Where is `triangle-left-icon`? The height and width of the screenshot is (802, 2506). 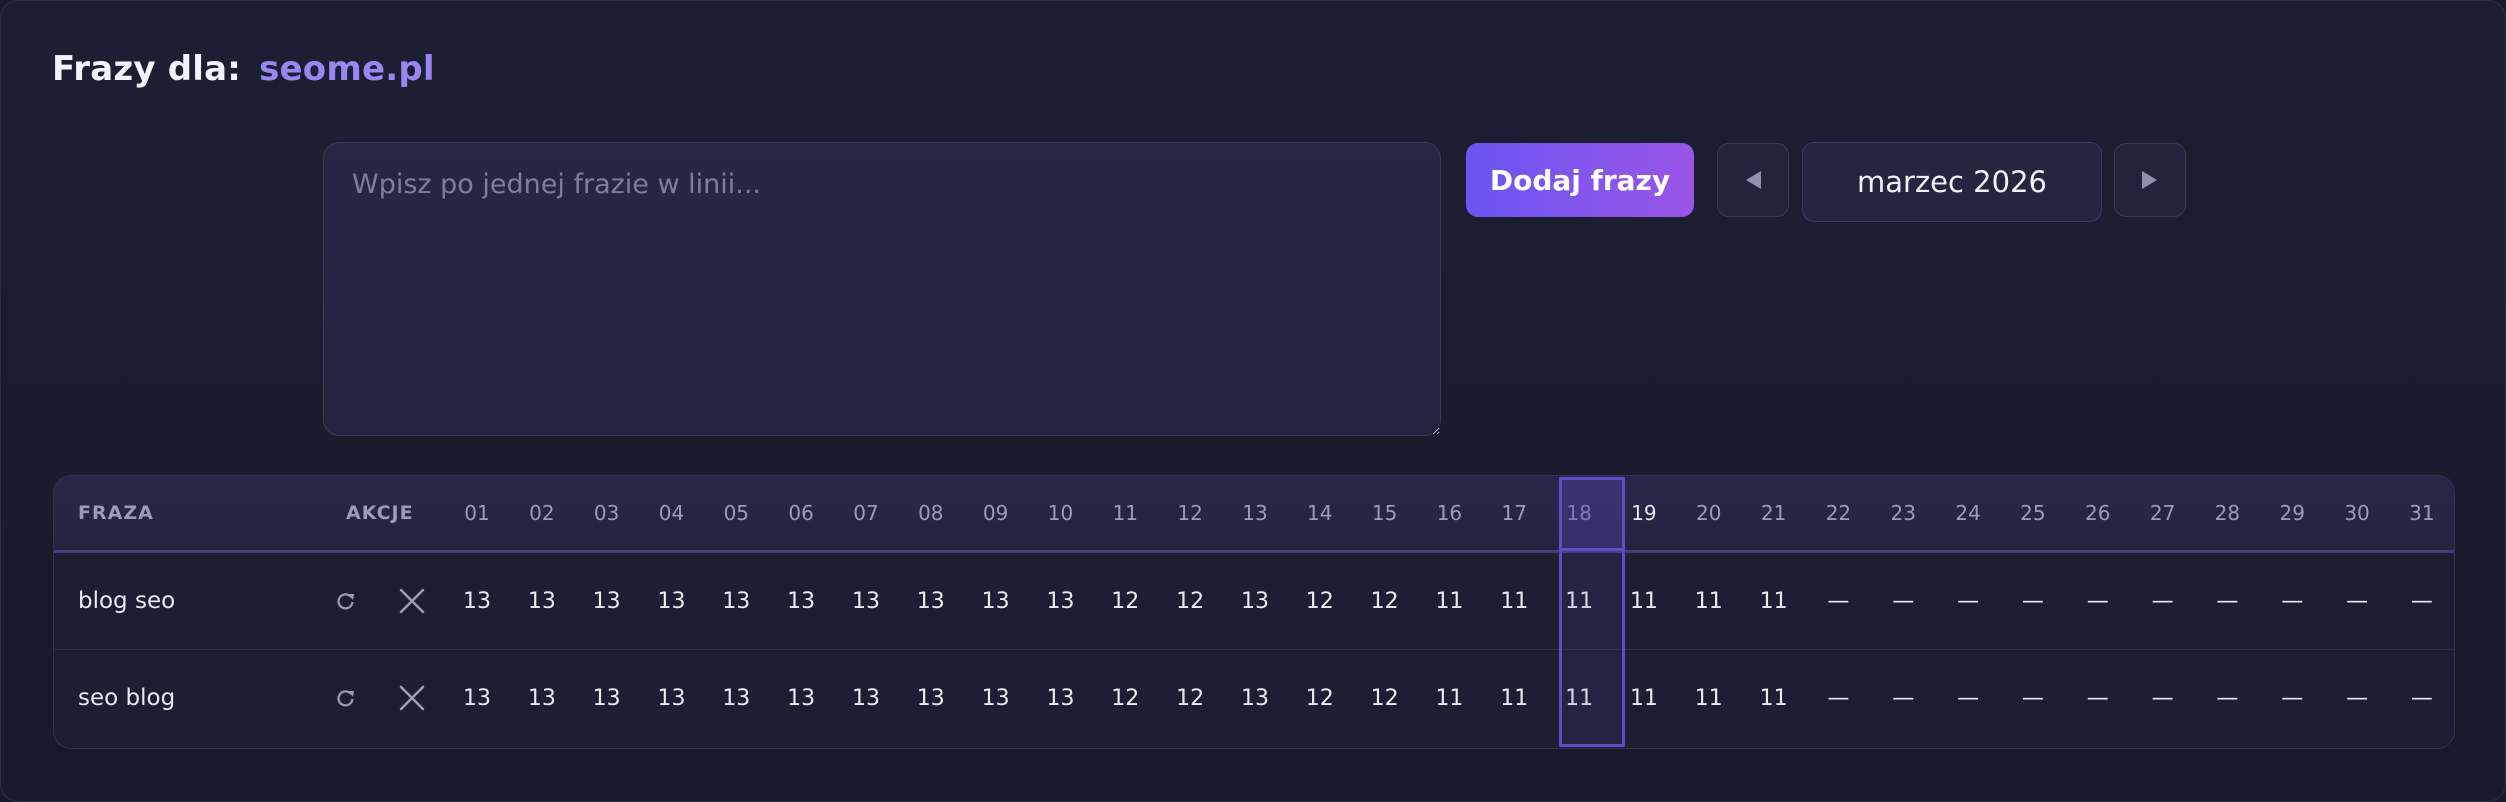
triangle-left-icon is located at coordinates (1753, 180).